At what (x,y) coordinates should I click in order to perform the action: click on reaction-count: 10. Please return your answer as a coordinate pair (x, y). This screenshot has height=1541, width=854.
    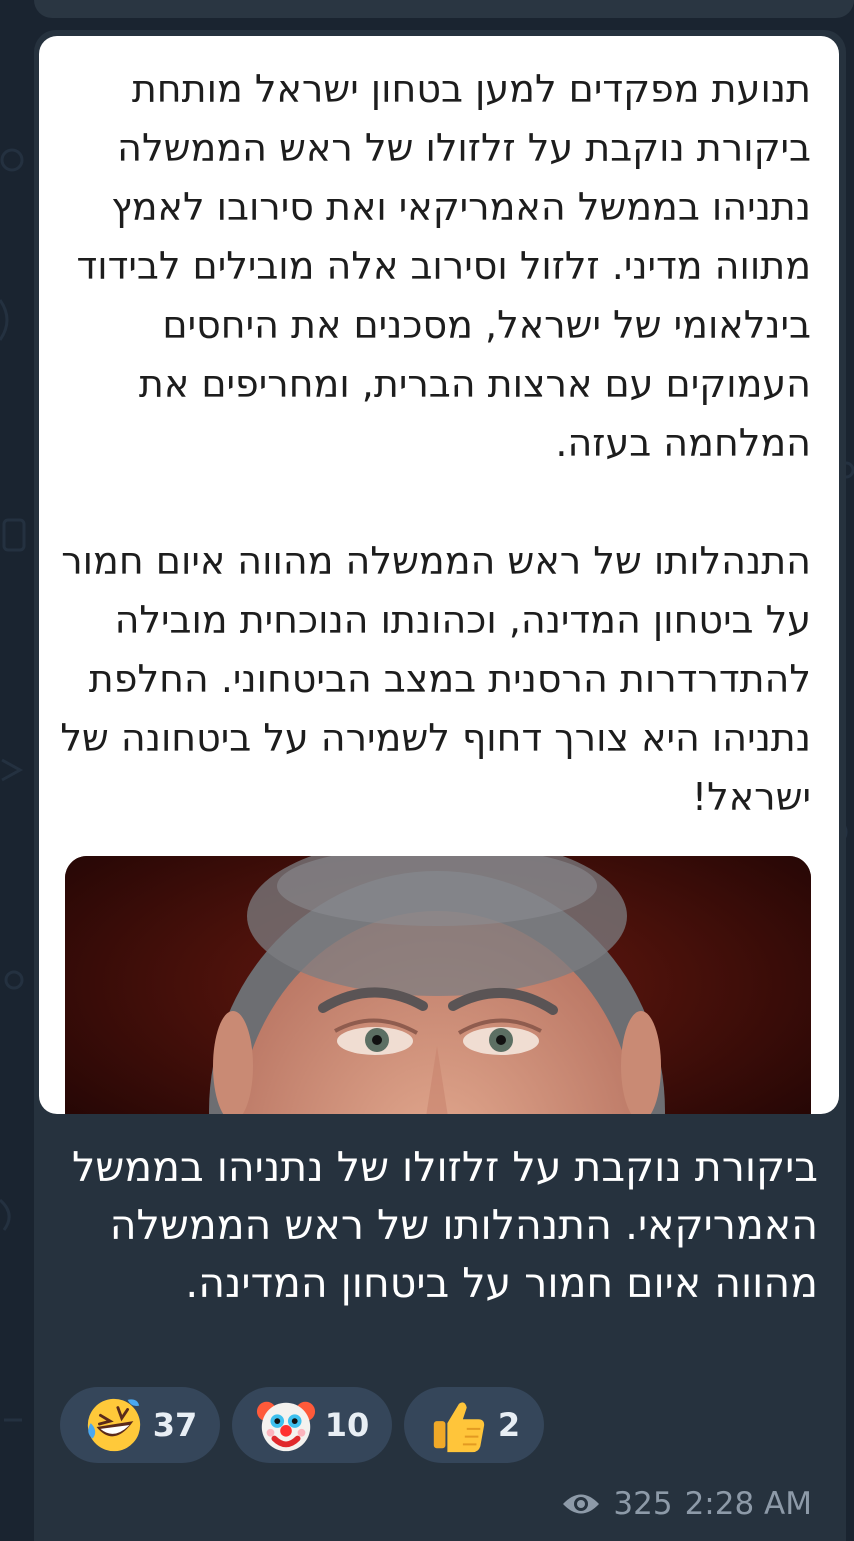
    Looking at the image, I should click on (347, 1425).